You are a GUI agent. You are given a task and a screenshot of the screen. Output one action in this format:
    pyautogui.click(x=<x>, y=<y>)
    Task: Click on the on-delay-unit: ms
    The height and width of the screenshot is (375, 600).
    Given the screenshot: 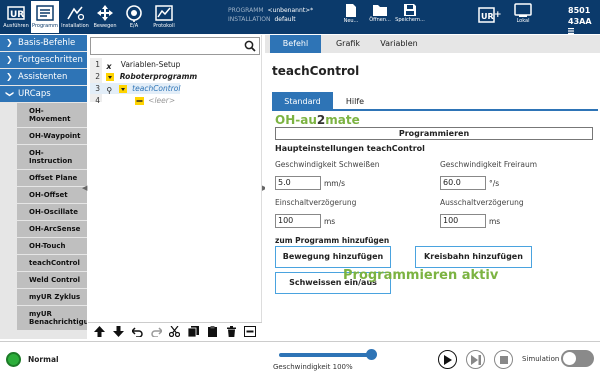 What is the action you would take?
    pyautogui.click(x=330, y=221)
    